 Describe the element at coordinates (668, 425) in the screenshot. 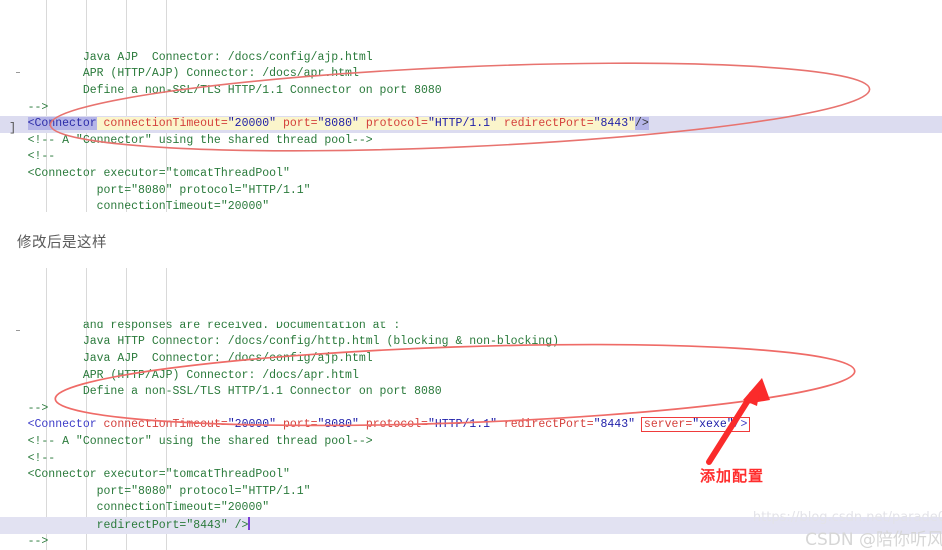

I see `code-token: server=` at that location.